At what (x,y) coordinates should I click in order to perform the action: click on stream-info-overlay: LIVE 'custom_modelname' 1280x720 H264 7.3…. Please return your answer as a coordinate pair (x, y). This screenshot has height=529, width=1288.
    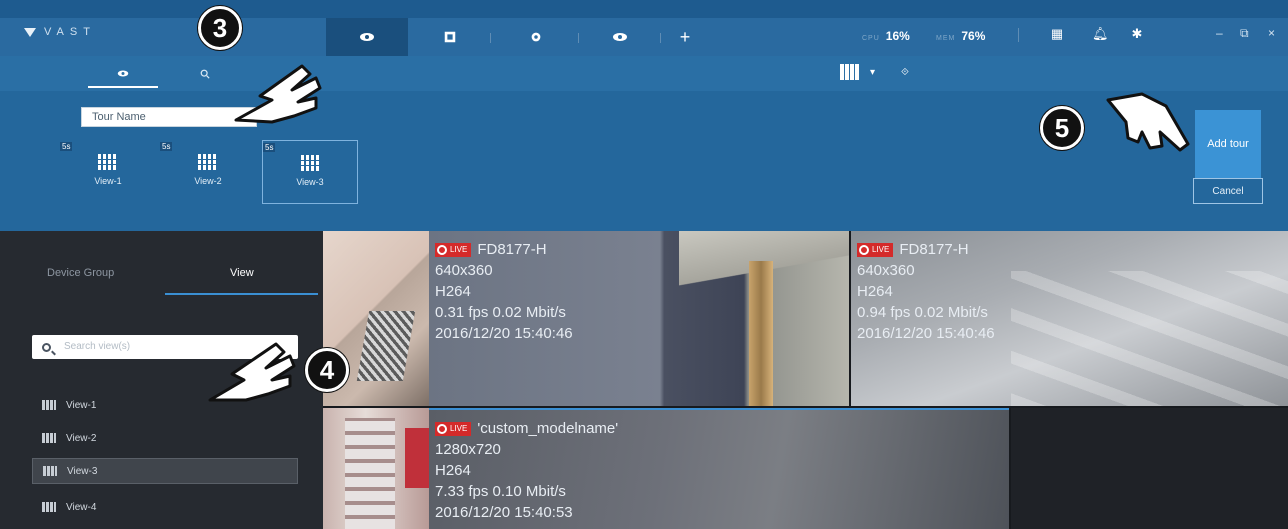
    Looking at the image, I should click on (526, 470).